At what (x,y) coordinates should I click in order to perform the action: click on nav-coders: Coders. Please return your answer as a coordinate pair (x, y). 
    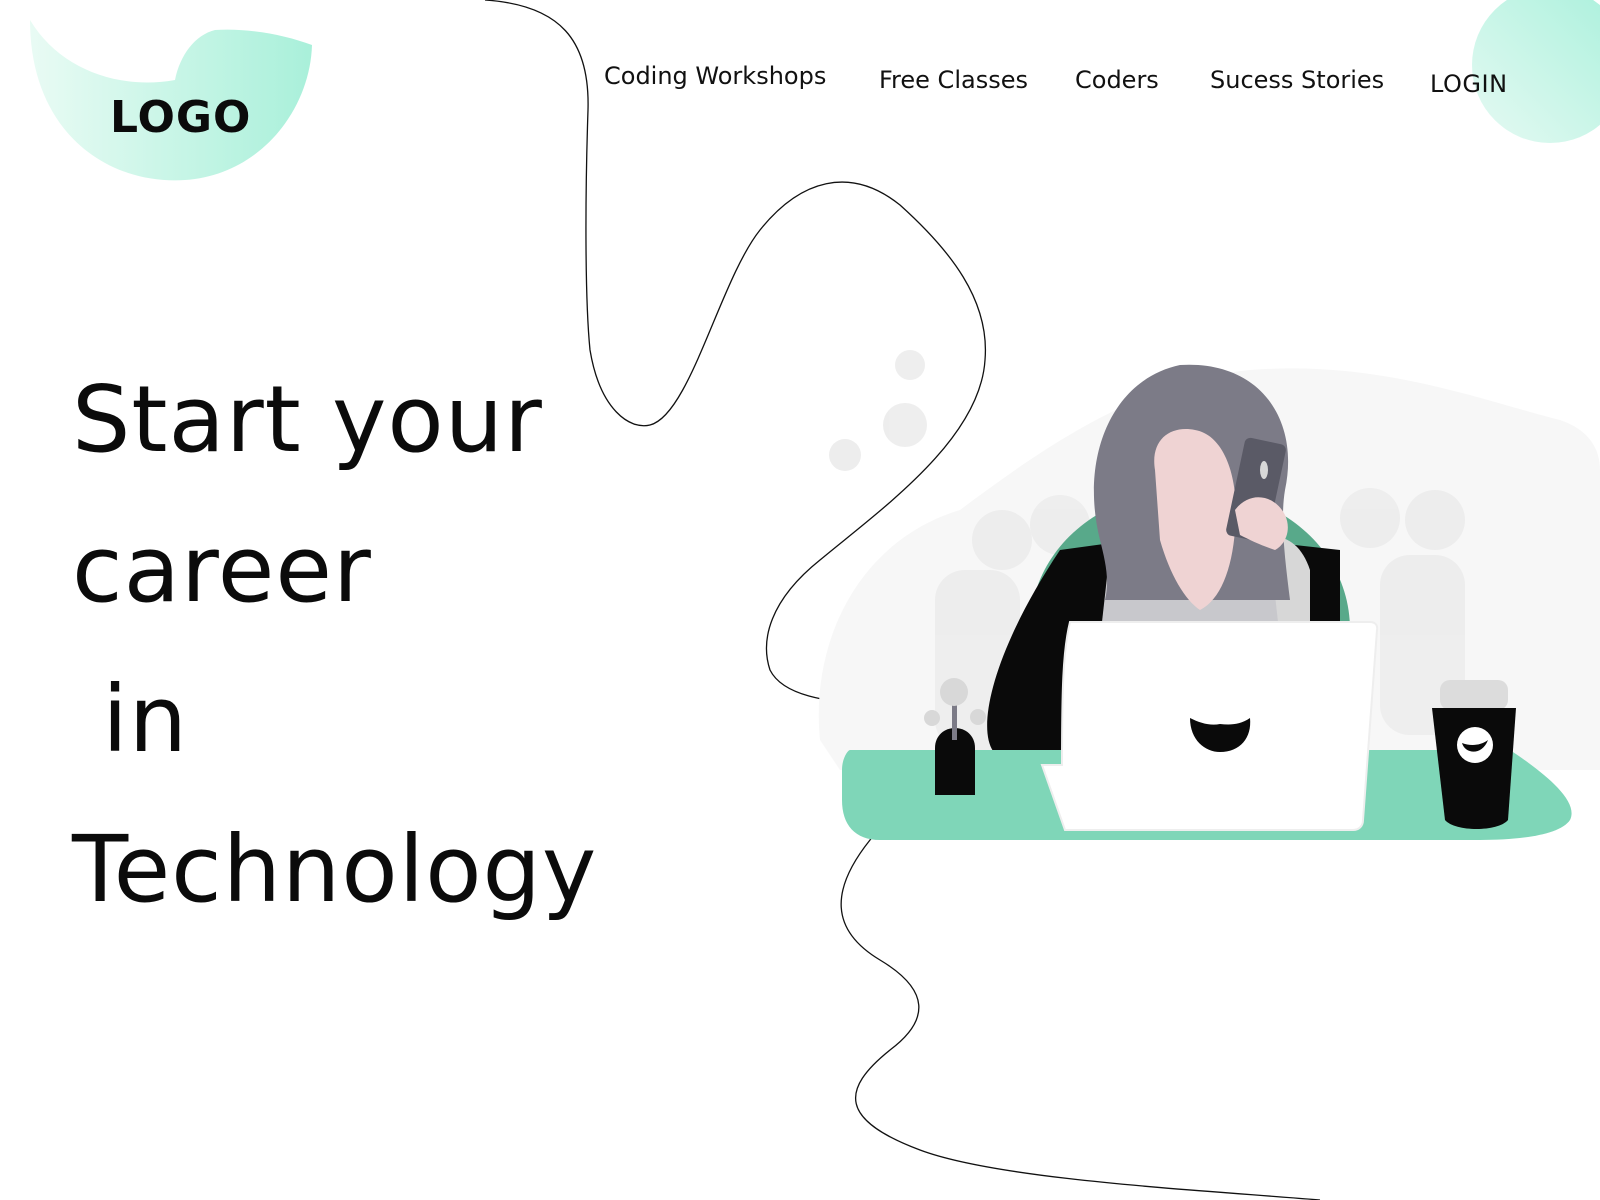
    Looking at the image, I should click on (1117, 80).